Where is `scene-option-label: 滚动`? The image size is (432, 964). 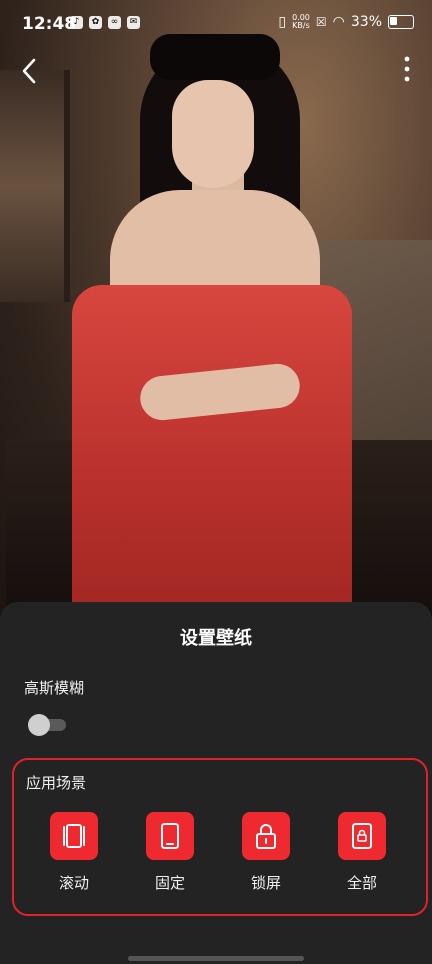
scene-option-label: 滚动 is located at coordinates (73, 883).